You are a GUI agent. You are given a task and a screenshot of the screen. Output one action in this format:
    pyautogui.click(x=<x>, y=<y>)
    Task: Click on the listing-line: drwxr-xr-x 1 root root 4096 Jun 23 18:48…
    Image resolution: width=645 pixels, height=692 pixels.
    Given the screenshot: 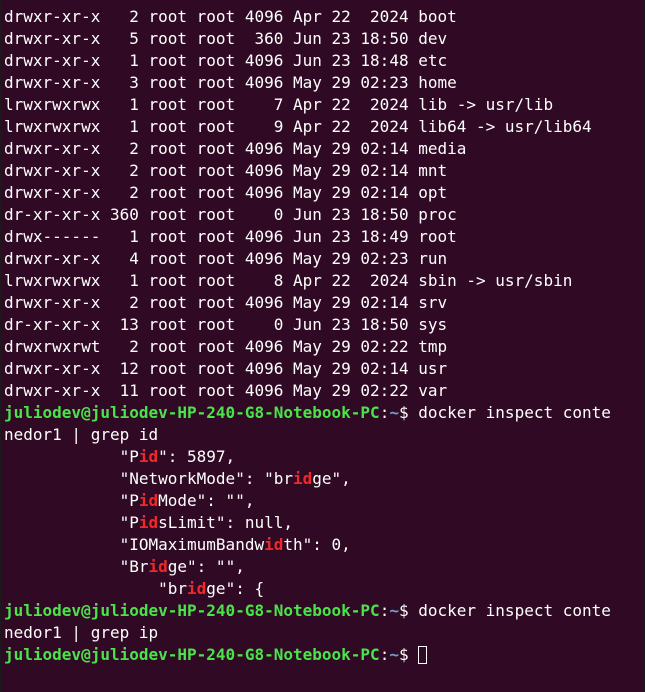 What is the action you would take?
    pyautogui.click(x=226, y=60)
    